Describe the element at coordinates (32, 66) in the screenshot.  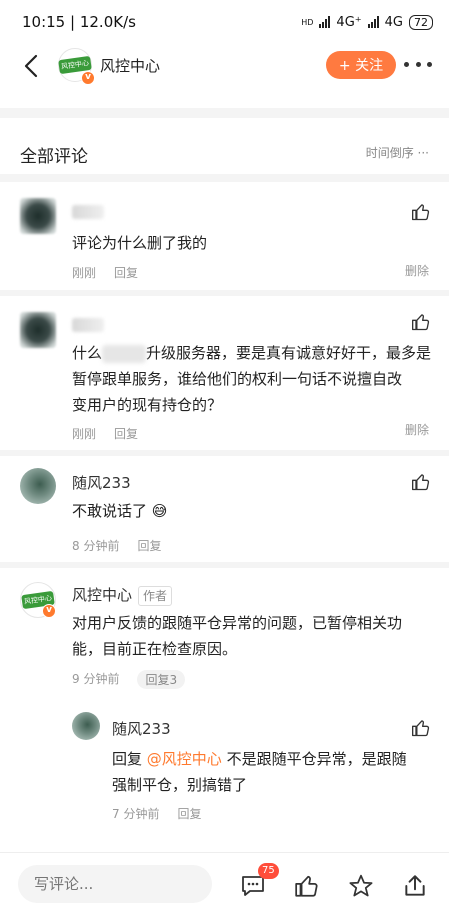
I see `back-icon` at that location.